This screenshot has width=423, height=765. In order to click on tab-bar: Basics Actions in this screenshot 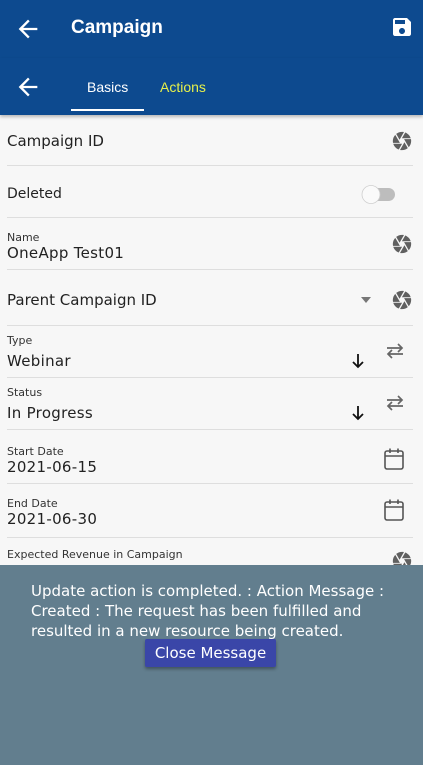, I will do `click(211, 86)`.